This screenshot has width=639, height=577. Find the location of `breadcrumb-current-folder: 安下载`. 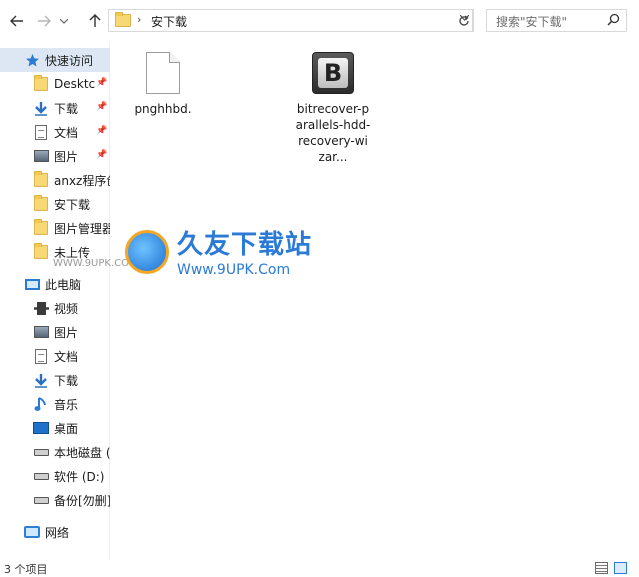

breadcrumb-current-folder: 安下载 is located at coordinates (169, 21).